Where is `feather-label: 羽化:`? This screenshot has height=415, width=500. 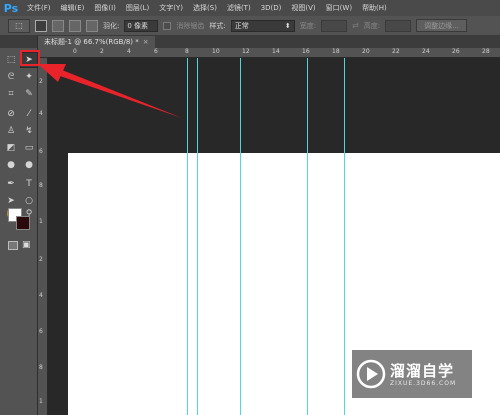 feather-label: 羽化: is located at coordinates (111, 25).